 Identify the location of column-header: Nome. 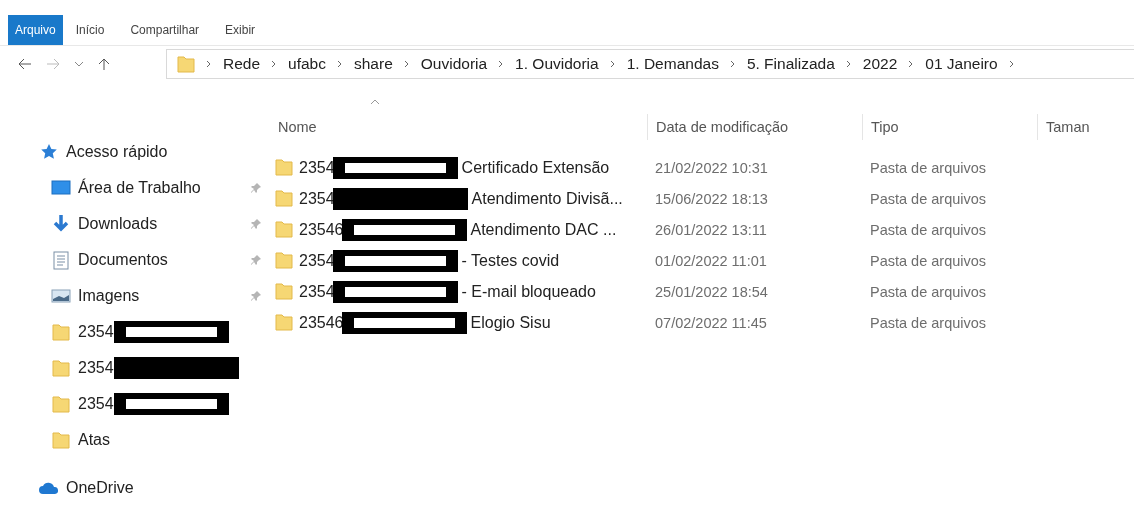
(458, 127).